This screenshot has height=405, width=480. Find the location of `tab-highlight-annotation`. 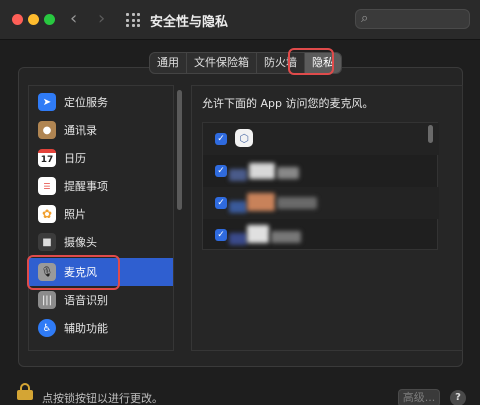

tab-highlight-annotation is located at coordinates (311, 61).